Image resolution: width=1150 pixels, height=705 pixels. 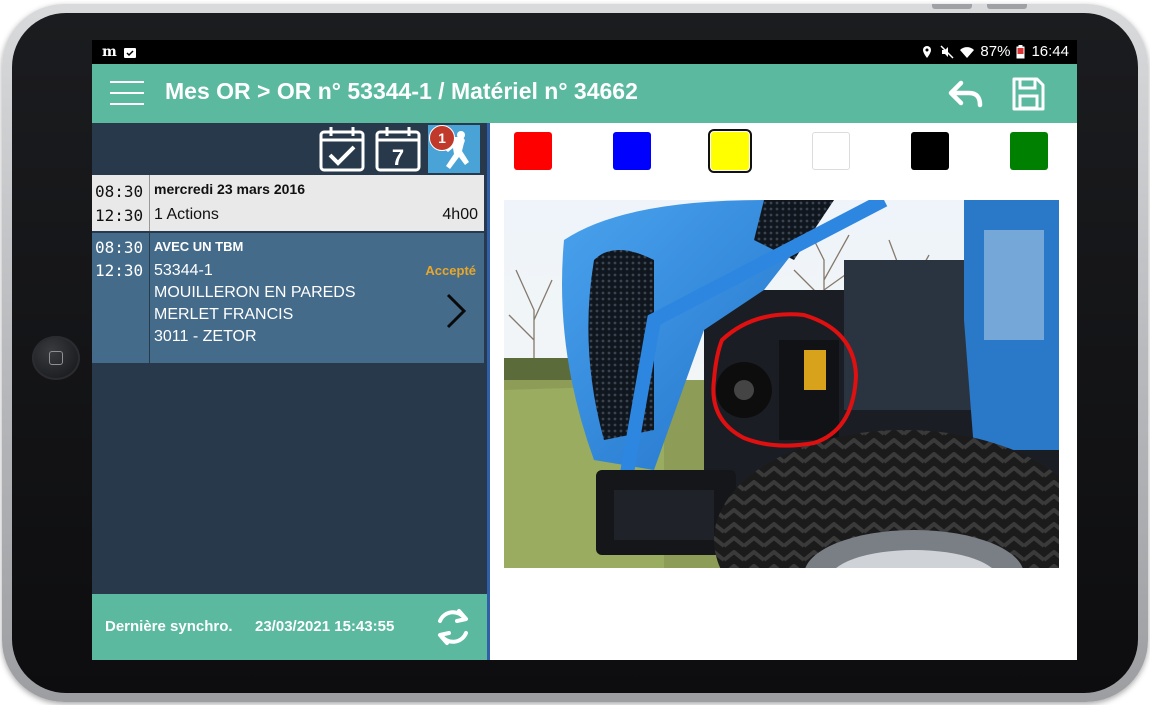 I want to click on status-bar: m 87% 16:44, so click(x=584, y=52).